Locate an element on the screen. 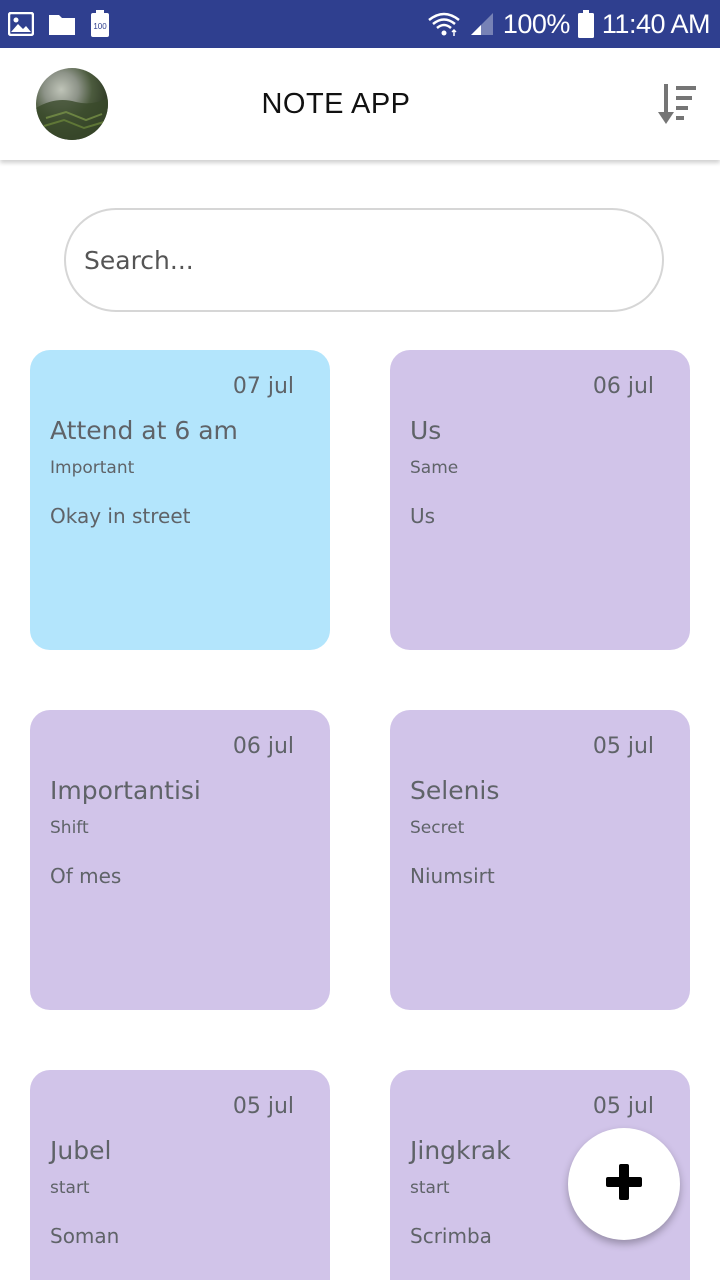 Image resolution: width=720 pixels, height=1280 pixels. note-date: 07 jul is located at coordinates (263, 386).